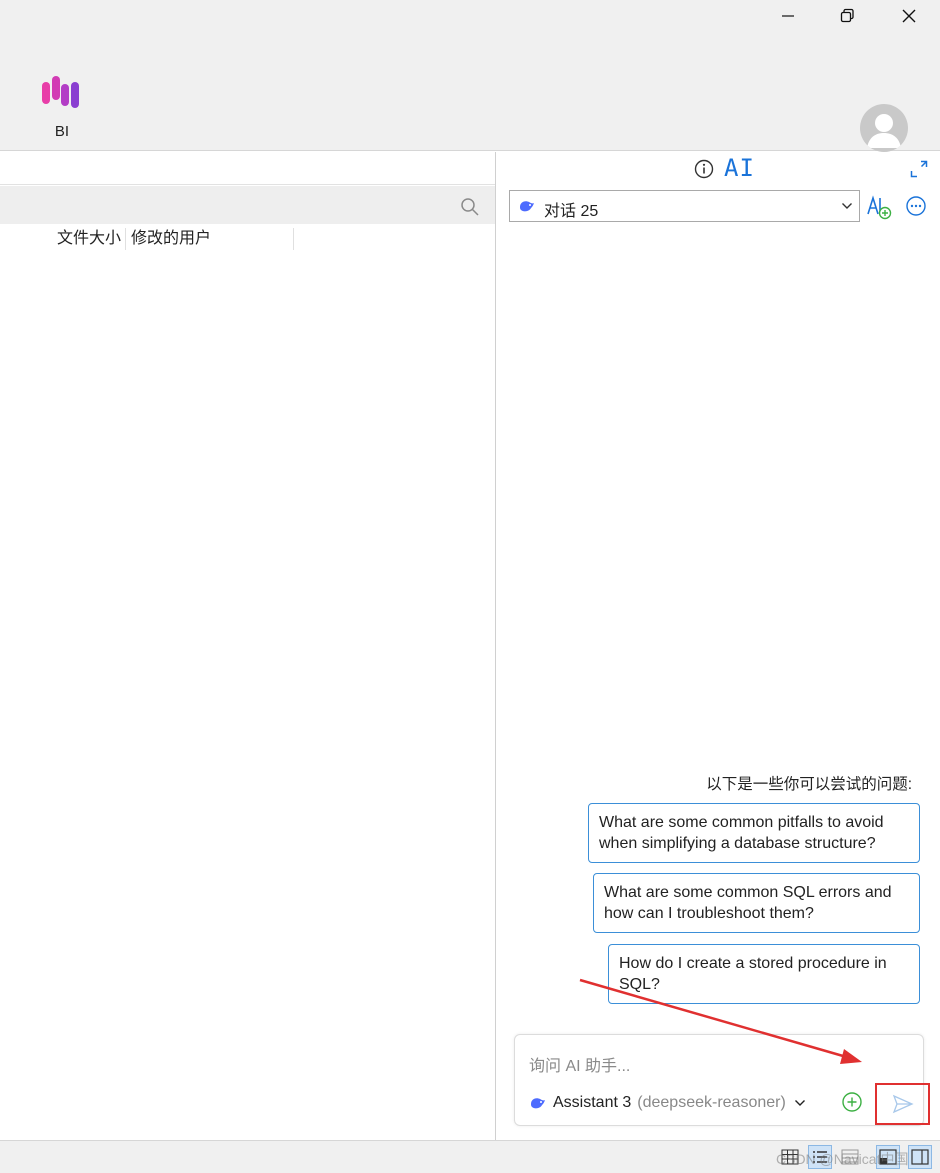 This screenshot has height=1173, width=940. Describe the element at coordinates (719, 1067) in the screenshot. I see `ai-question-input` at that location.